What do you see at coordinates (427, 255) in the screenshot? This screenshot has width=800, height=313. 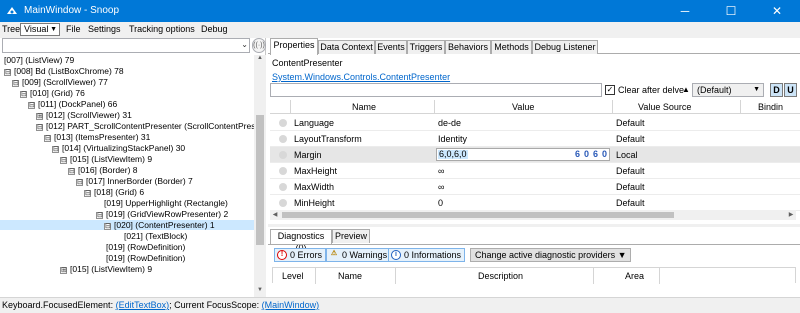 I see `informations-toggle: i 0 Informations` at bounding box center [427, 255].